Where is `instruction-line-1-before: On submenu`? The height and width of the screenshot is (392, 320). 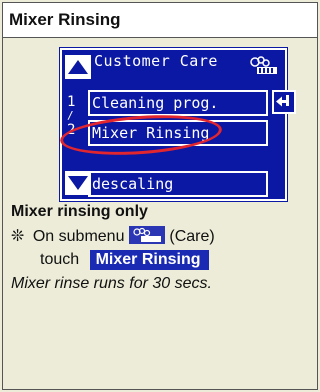 instruction-line-1-before: On submenu is located at coordinates (78, 236).